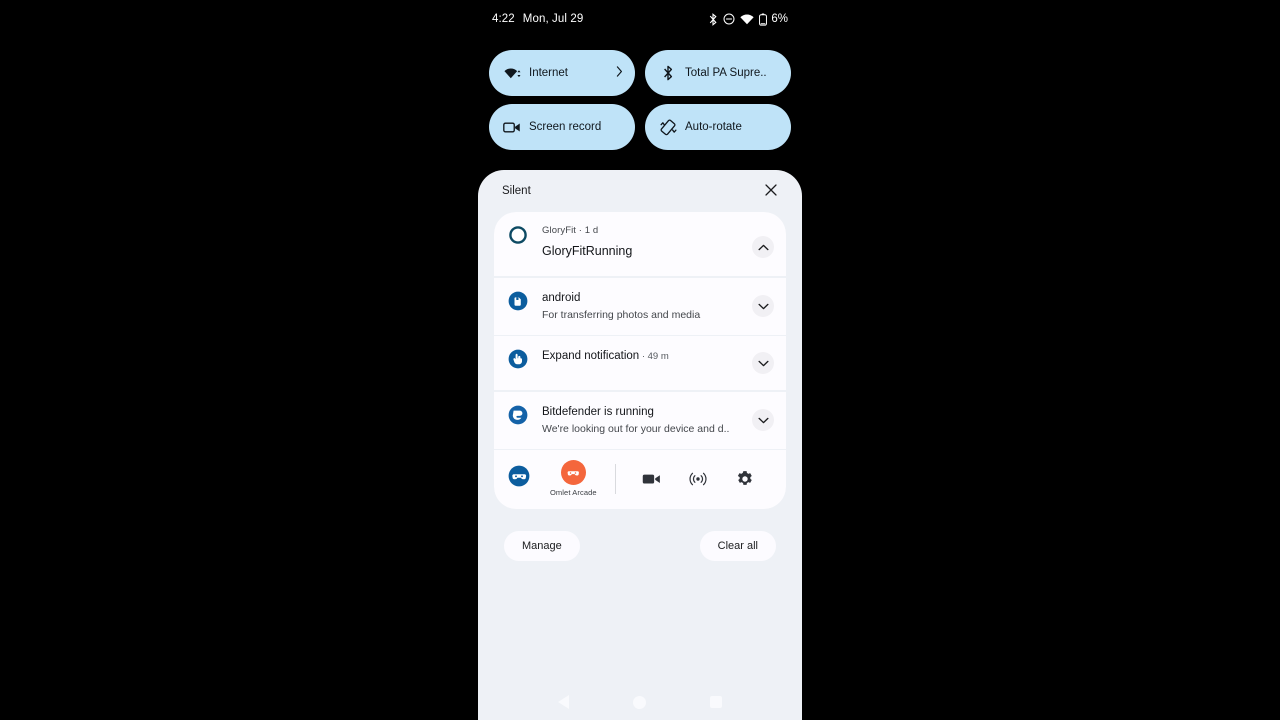 This screenshot has width=1280, height=720. I want to click on qs-tile-screen-record: Screen record, so click(562, 127).